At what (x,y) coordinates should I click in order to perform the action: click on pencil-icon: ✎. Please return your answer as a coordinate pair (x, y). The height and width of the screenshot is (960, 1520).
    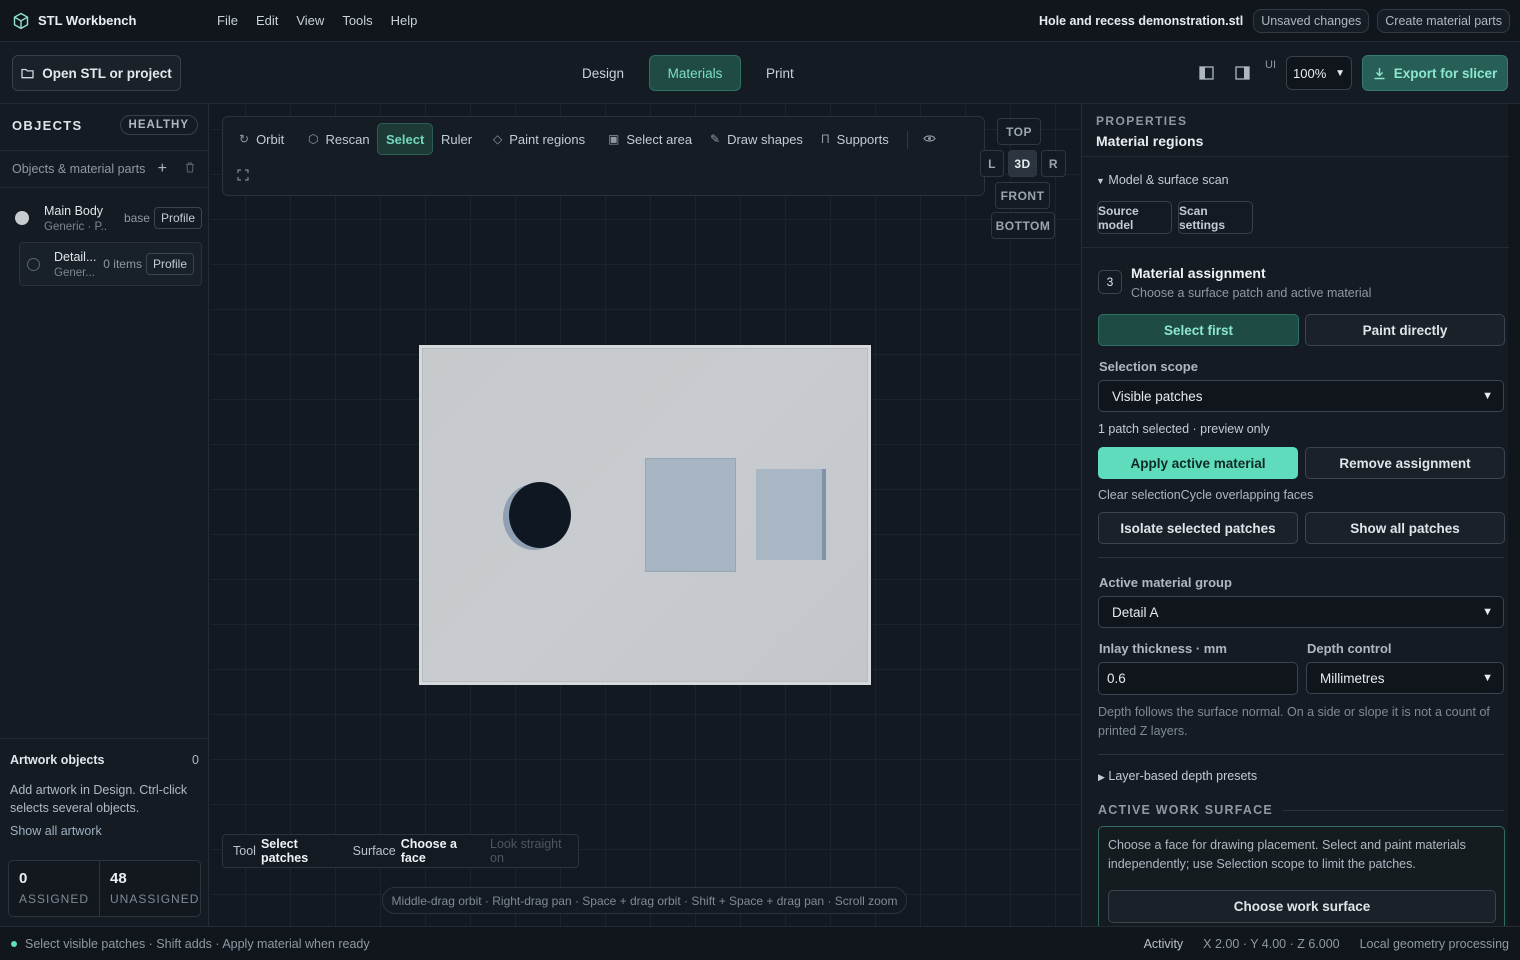
    Looking at the image, I should click on (715, 139).